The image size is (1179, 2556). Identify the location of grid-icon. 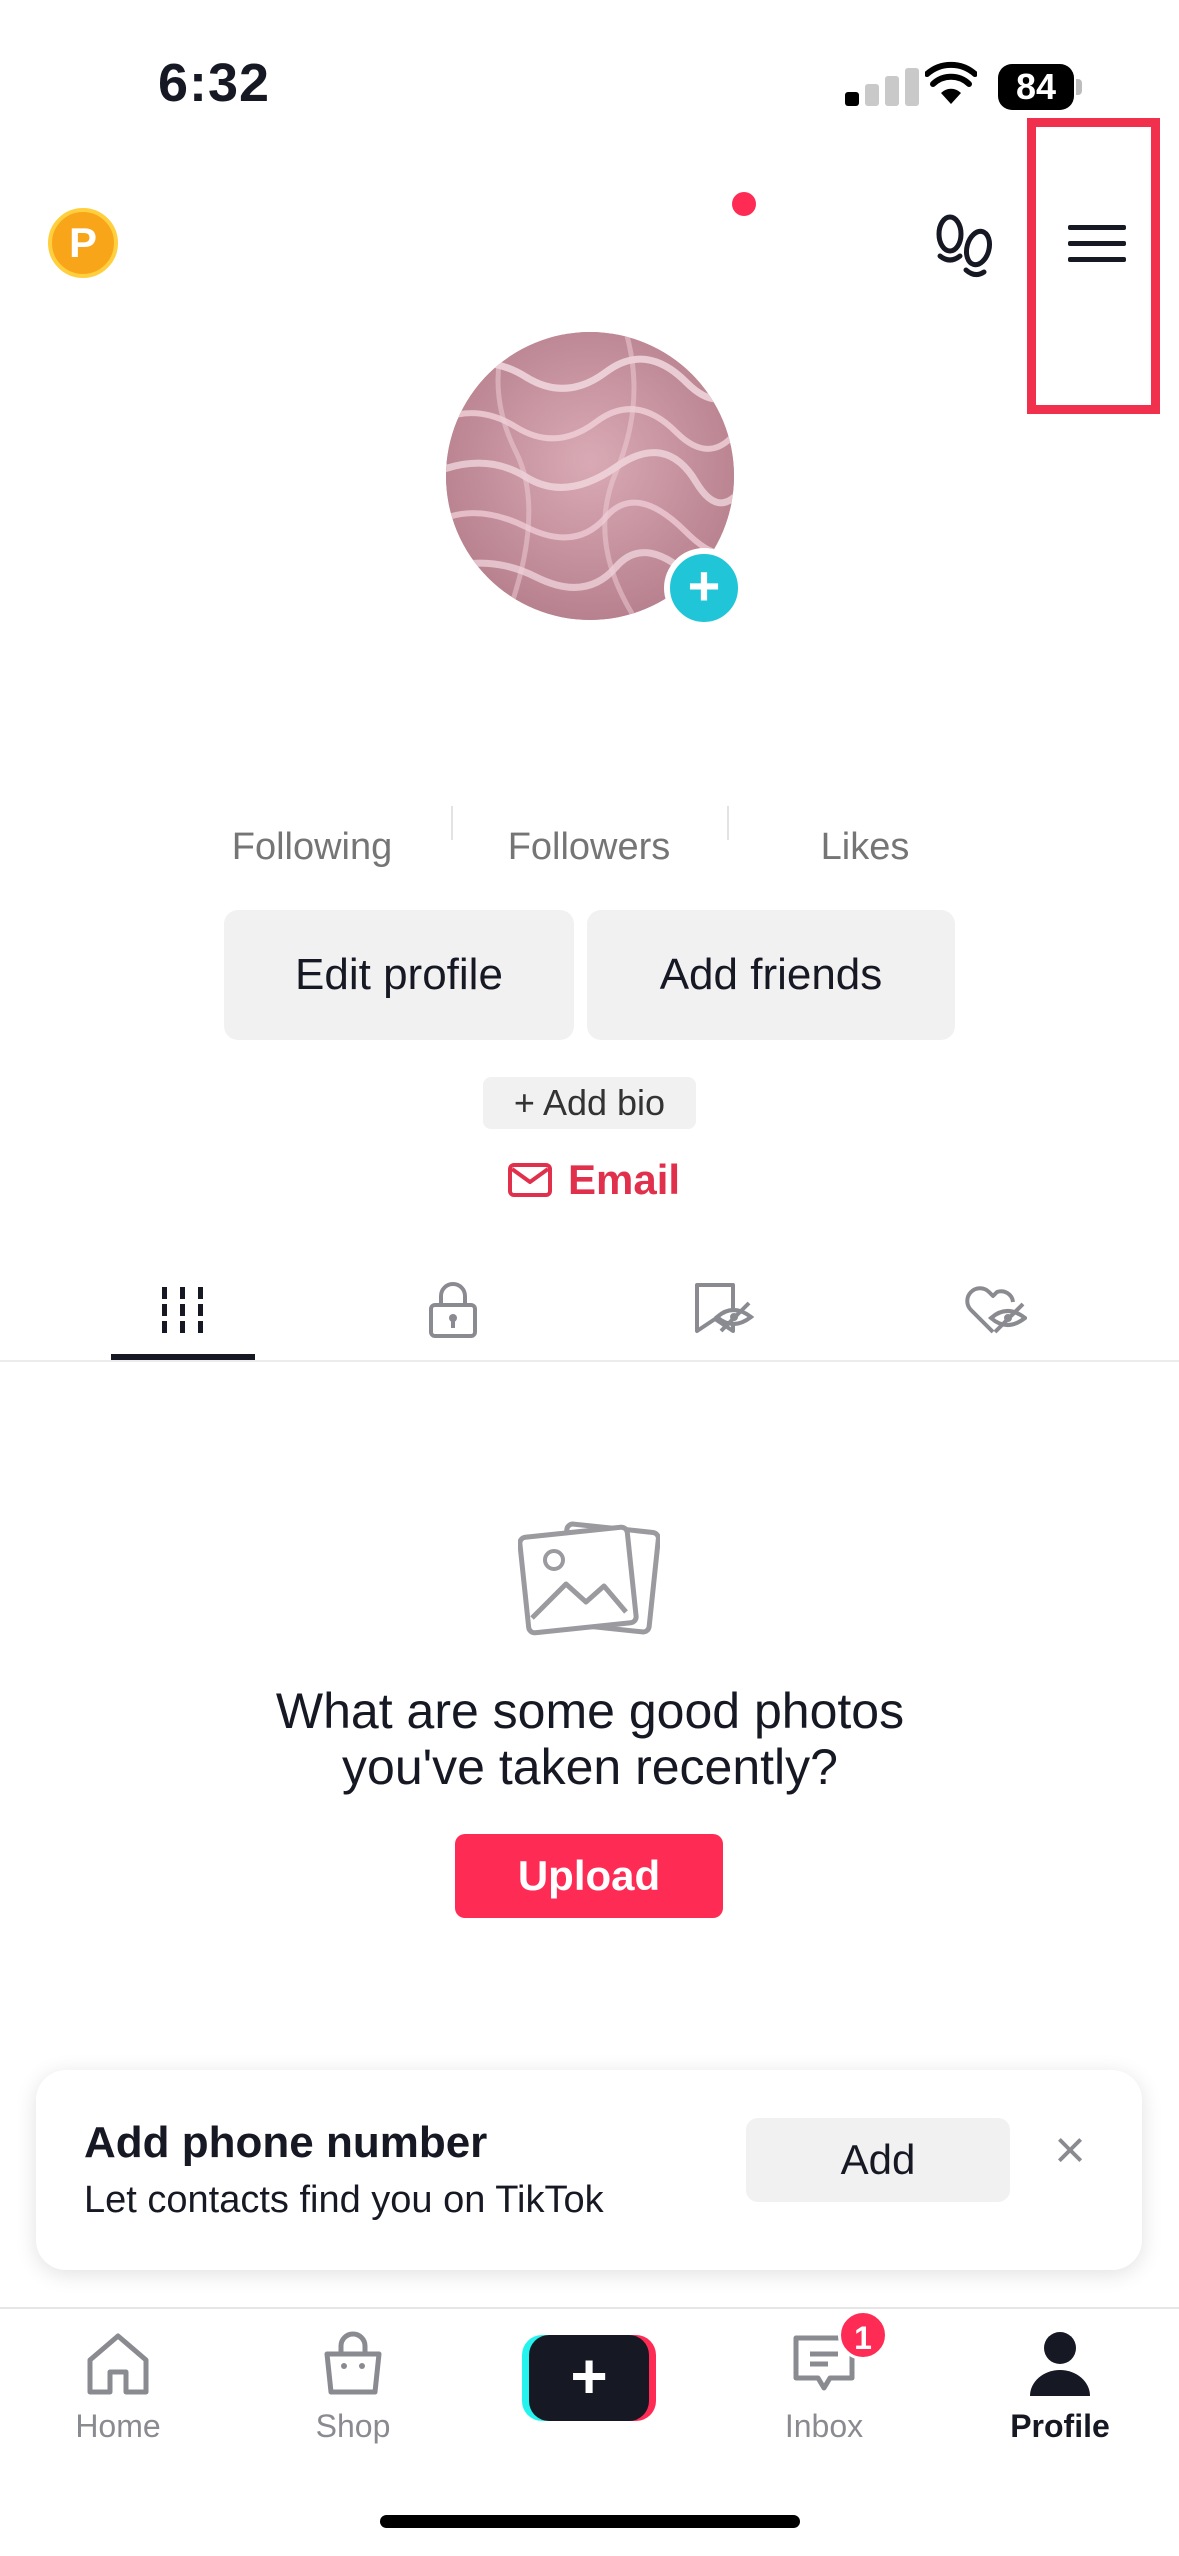
(182, 1310).